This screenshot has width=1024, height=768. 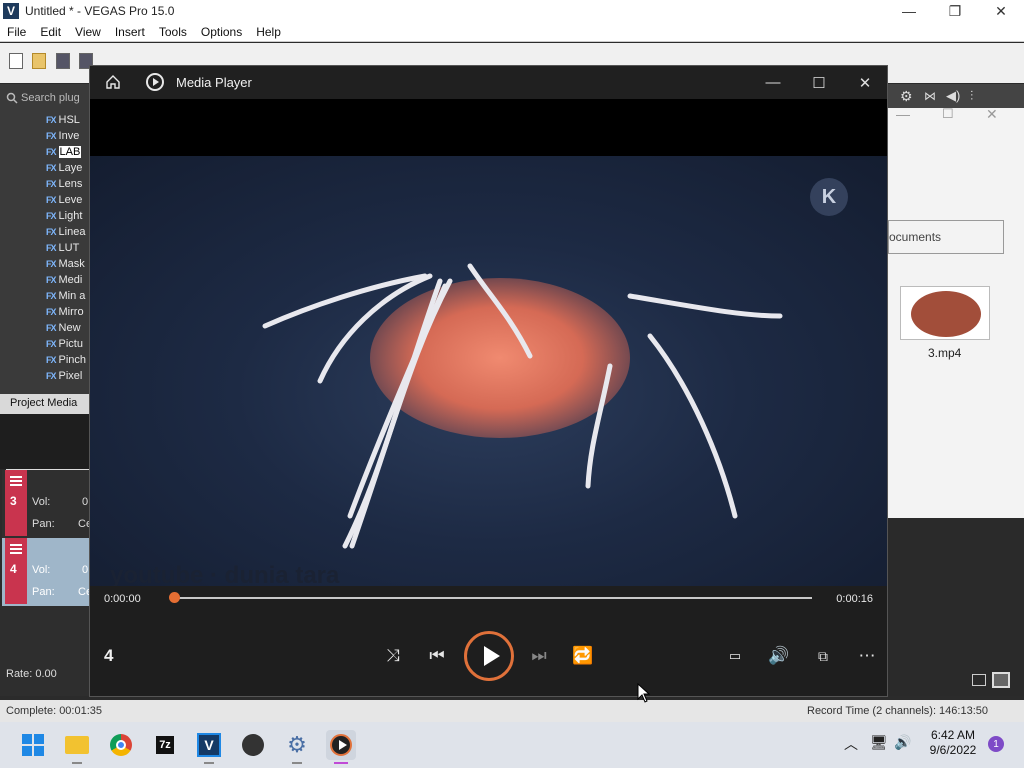 What do you see at coordinates (867, 656) in the screenshot?
I see `more-options-icon: ⋯` at bounding box center [867, 656].